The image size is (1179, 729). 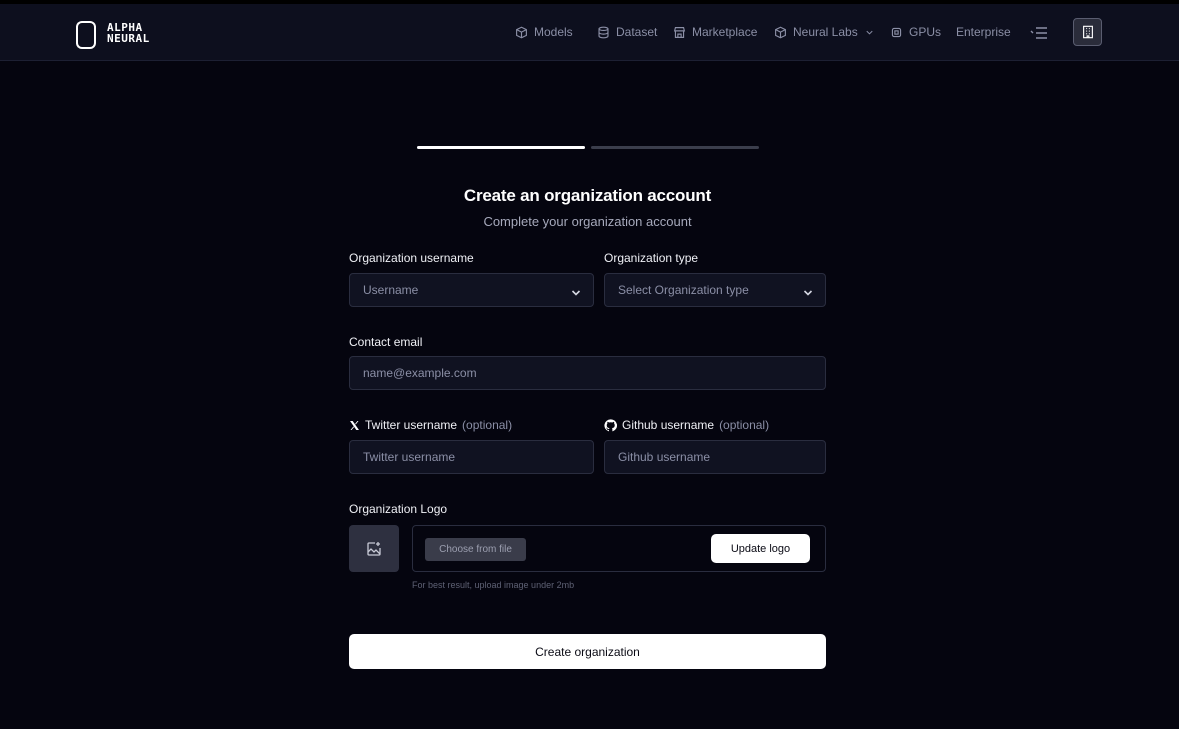 I want to click on nav-models: Models, so click(x=544, y=32).